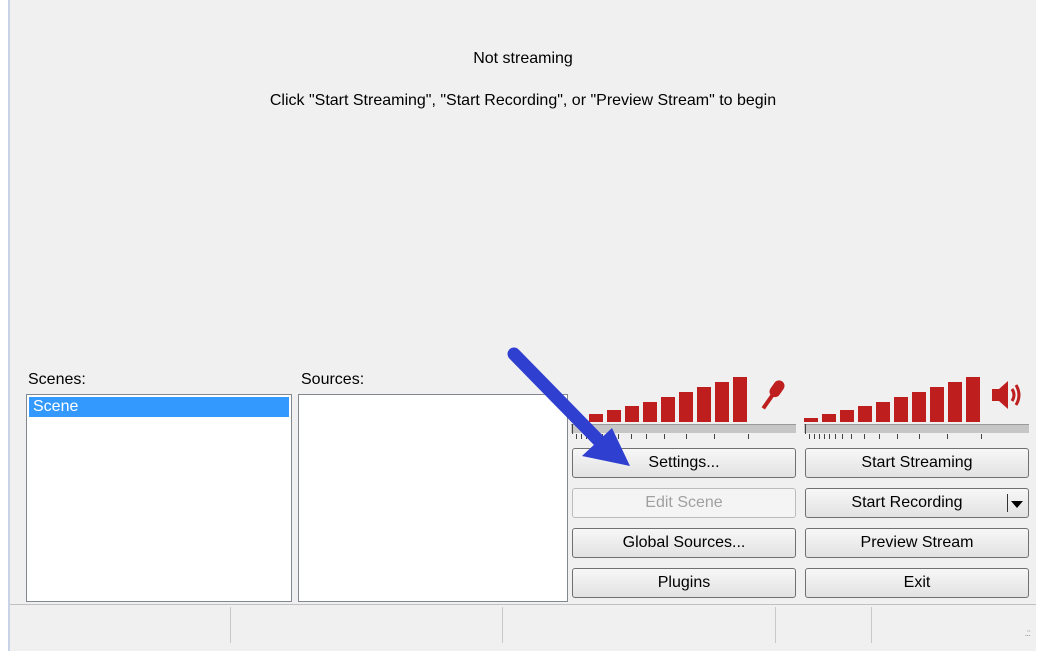  I want to click on preview-stream-button: Preview Stream, so click(917, 543).